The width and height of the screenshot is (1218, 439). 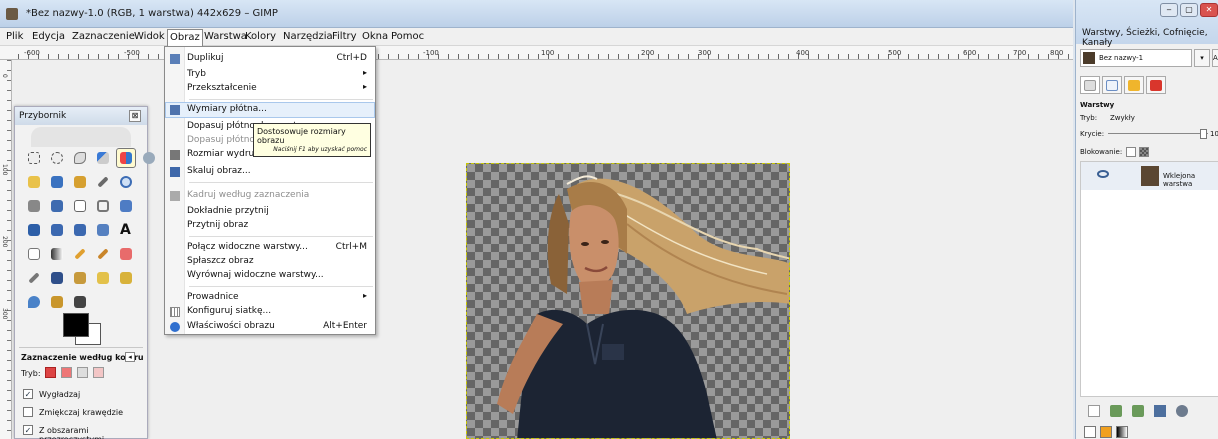 What do you see at coordinates (1158, 133) in the screenshot?
I see `opacity-slider-track` at bounding box center [1158, 133].